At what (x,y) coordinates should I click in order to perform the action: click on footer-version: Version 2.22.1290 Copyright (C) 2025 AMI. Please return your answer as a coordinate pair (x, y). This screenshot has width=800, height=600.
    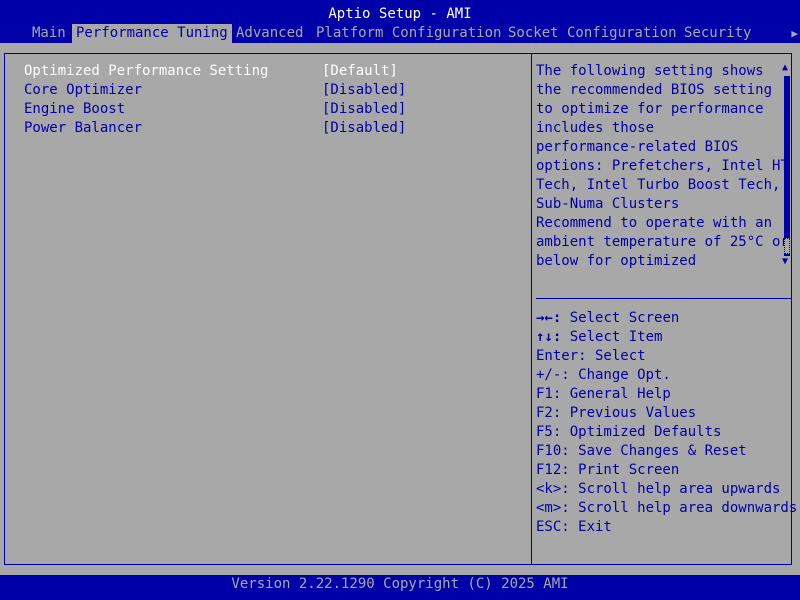
    Looking at the image, I should click on (400, 584).